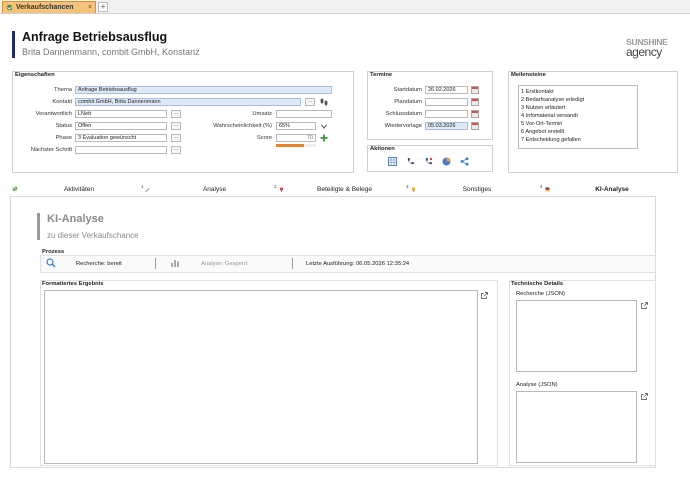 This screenshot has width=690, height=490. Describe the element at coordinates (147, 190) in the screenshot. I see `pencil-icon` at that location.